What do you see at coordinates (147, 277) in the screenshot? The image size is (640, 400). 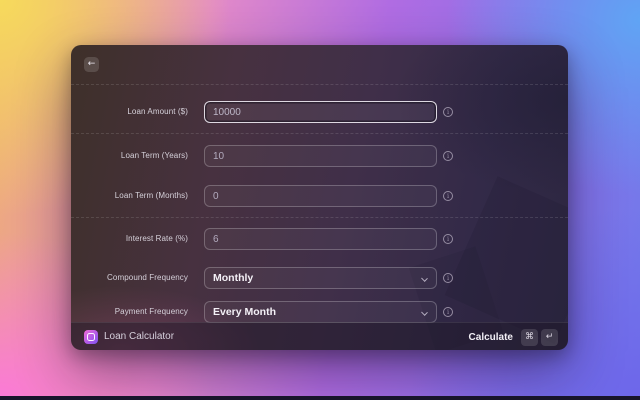 I see `field-label: Compound Frequency` at bounding box center [147, 277].